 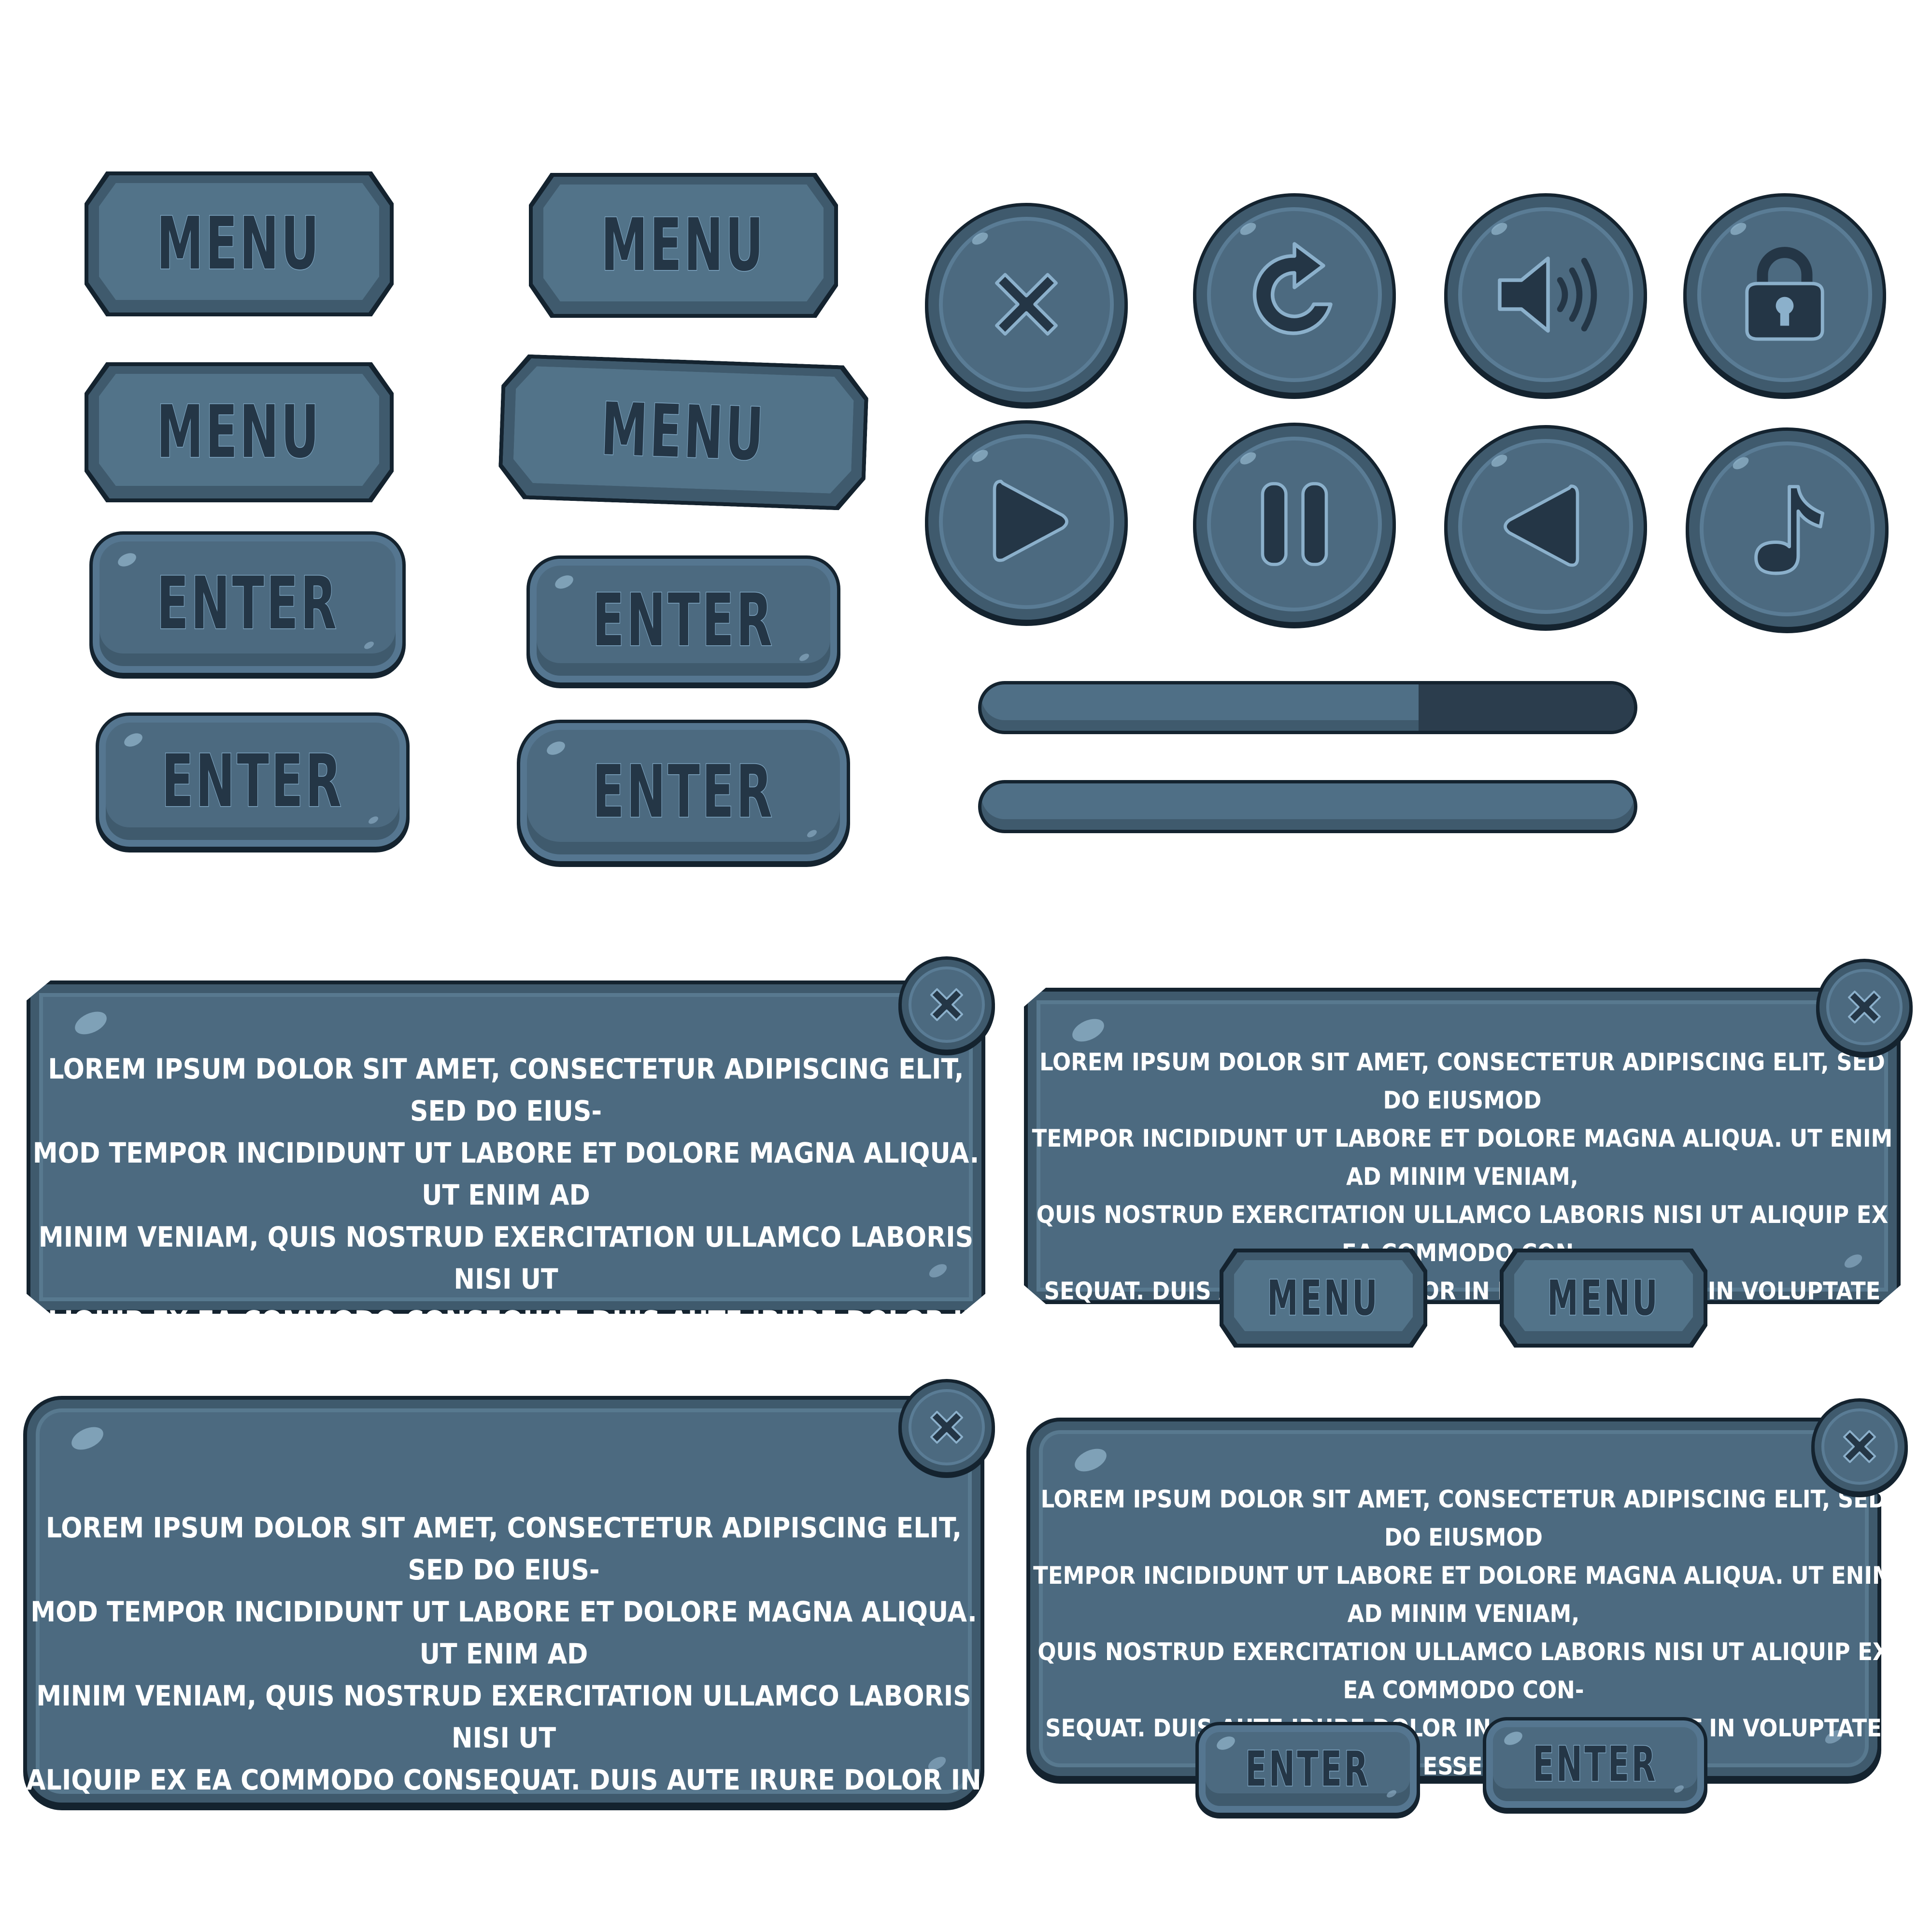 I want to click on close-button, so click(x=1026, y=304).